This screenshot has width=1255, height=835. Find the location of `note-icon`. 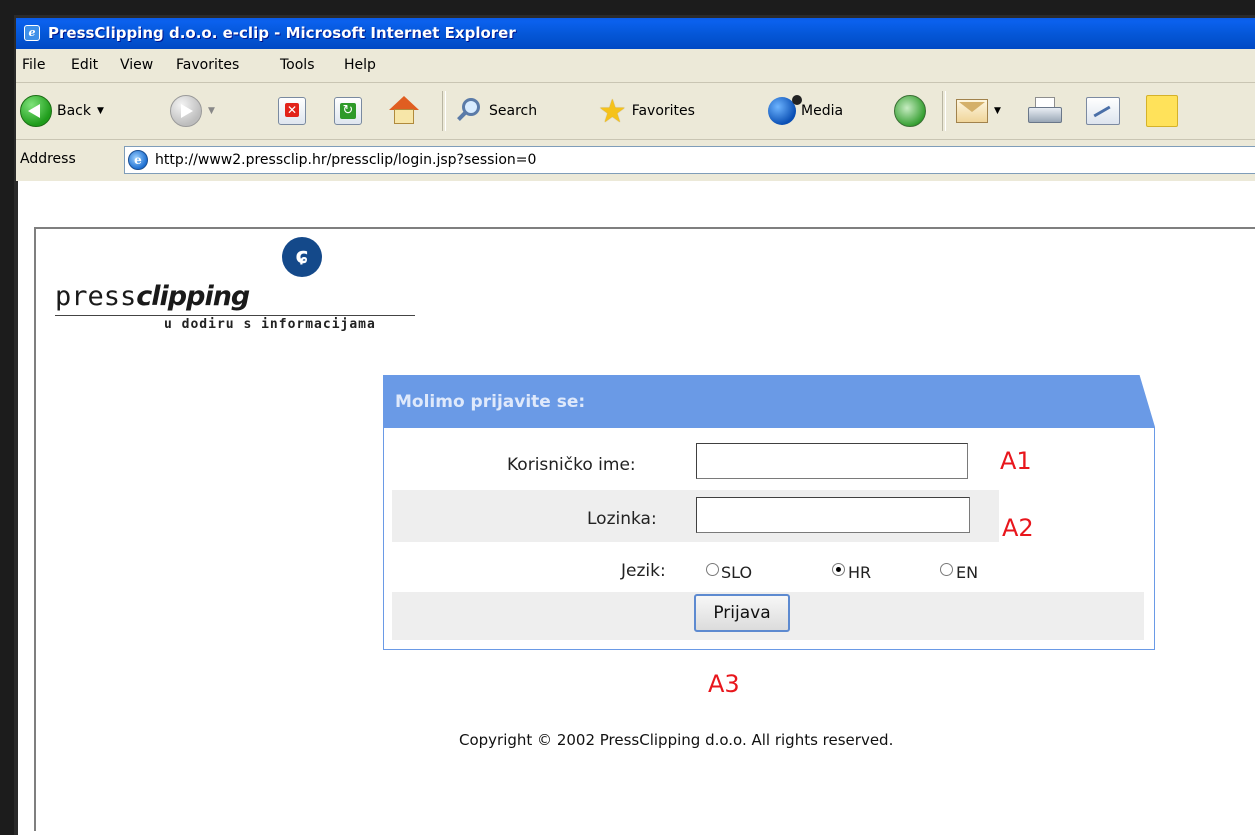

note-icon is located at coordinates (1162, 111).